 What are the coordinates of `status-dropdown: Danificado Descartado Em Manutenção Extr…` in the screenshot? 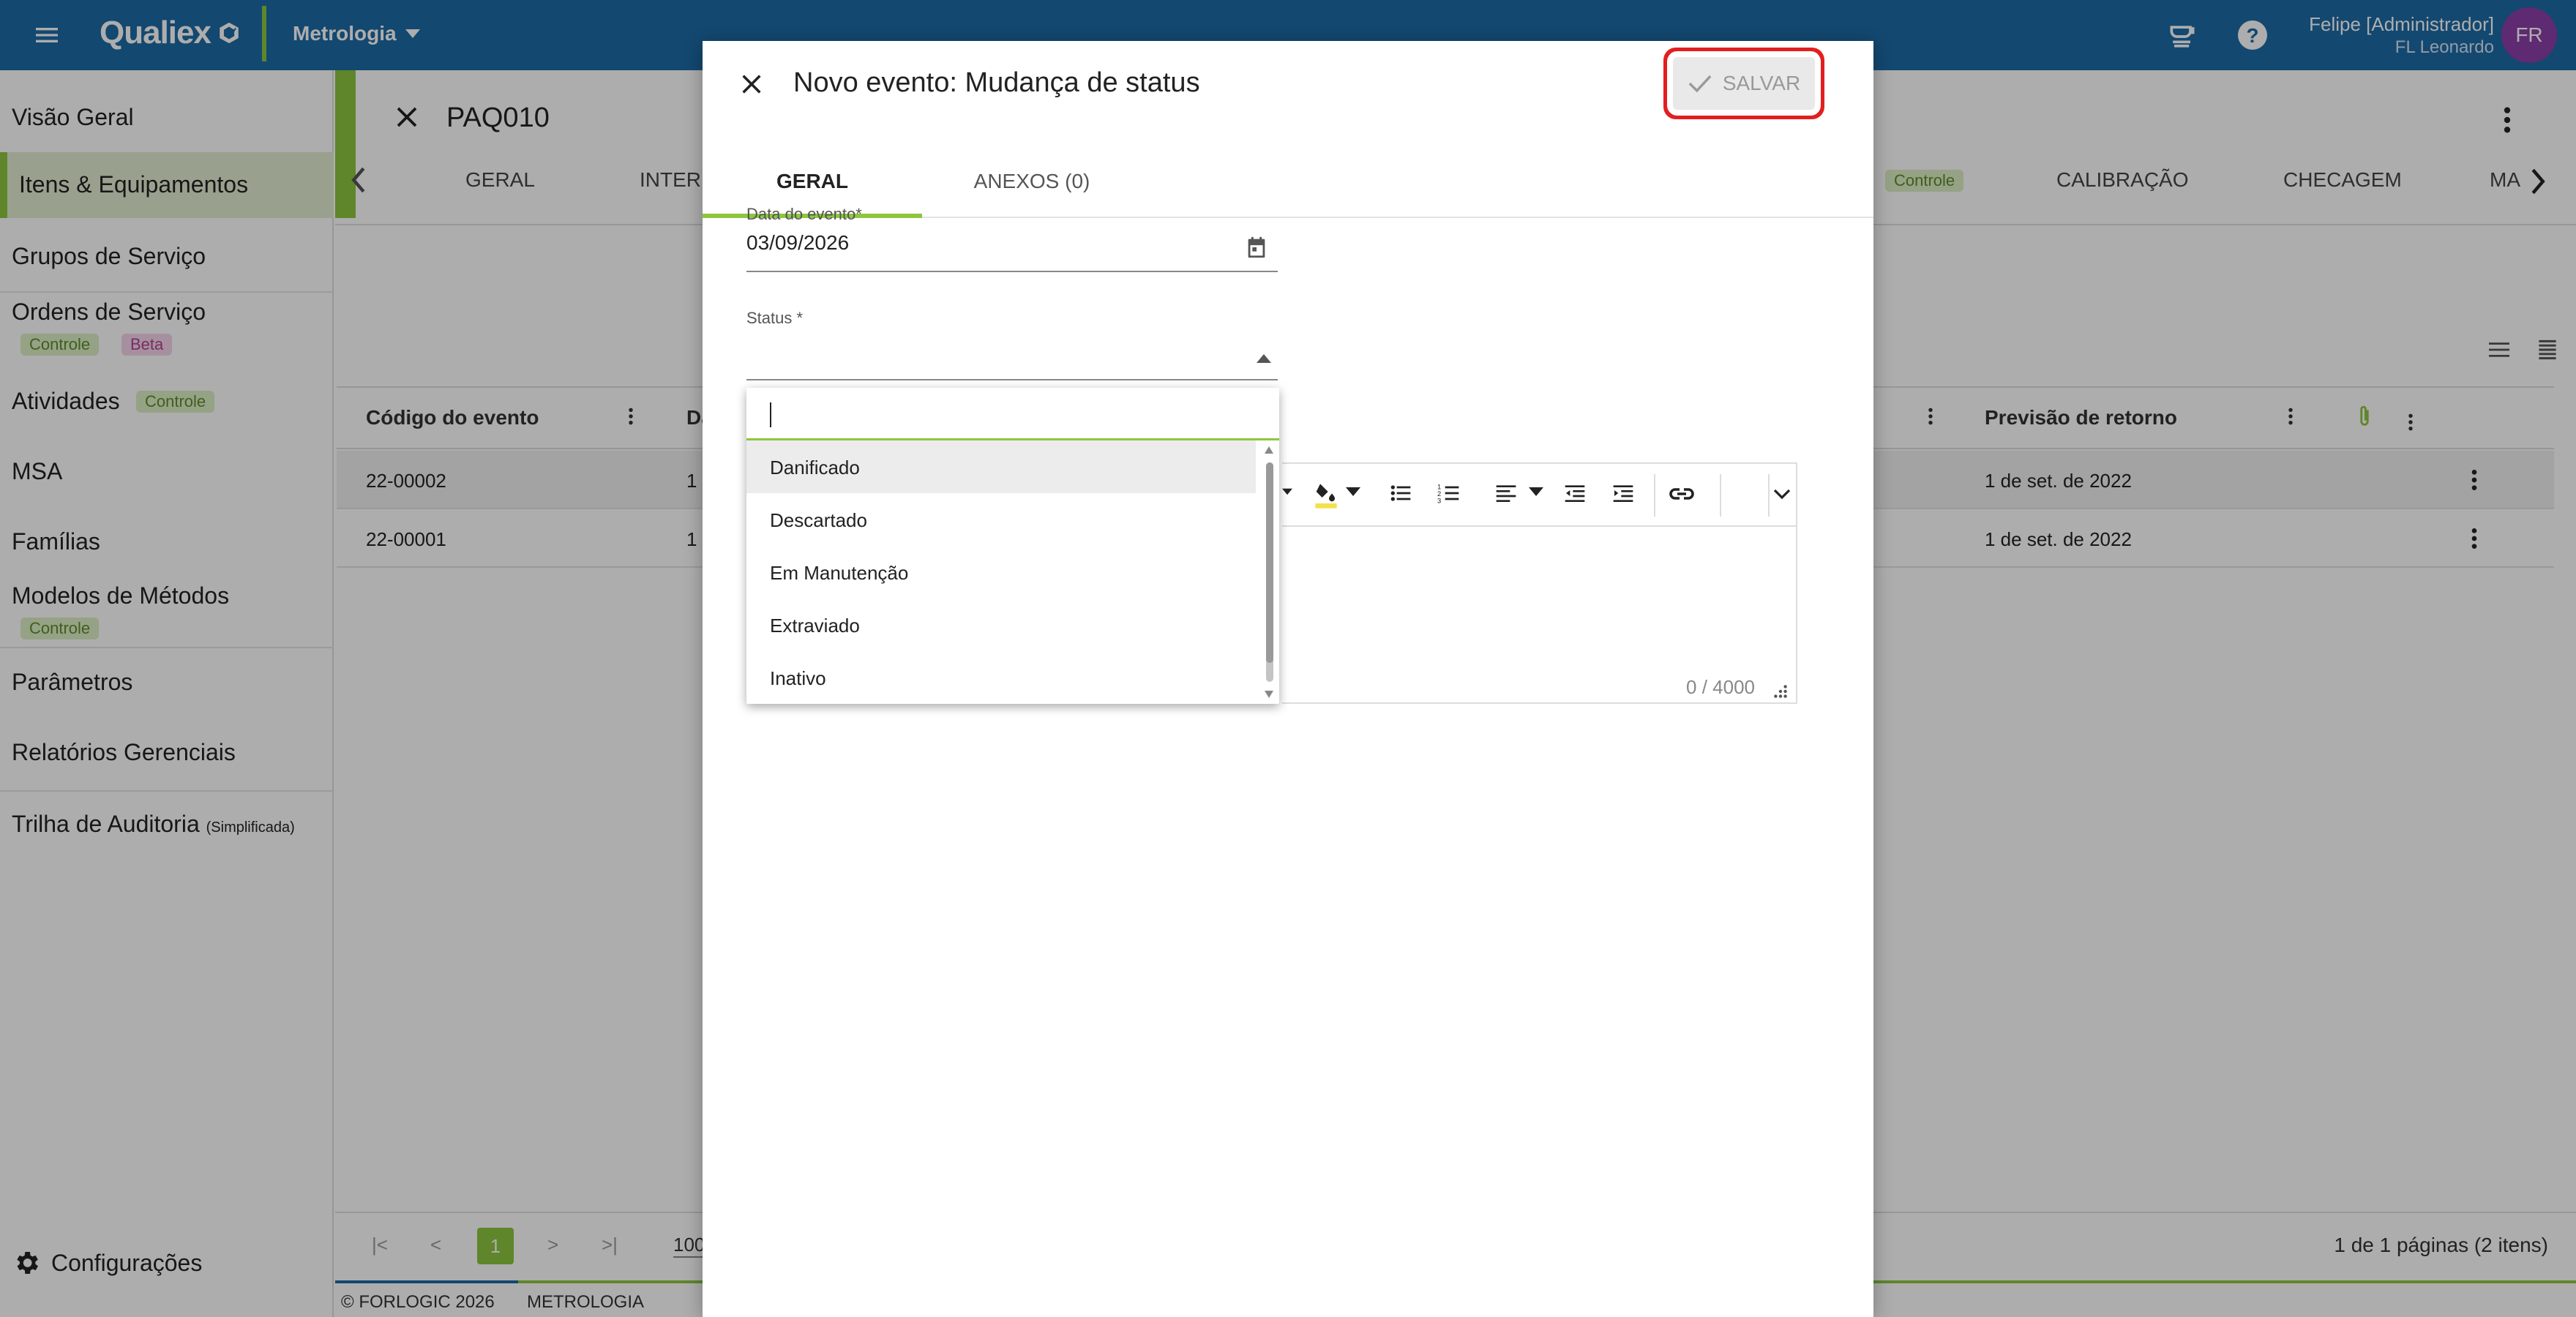 It's located at (1012, 546).